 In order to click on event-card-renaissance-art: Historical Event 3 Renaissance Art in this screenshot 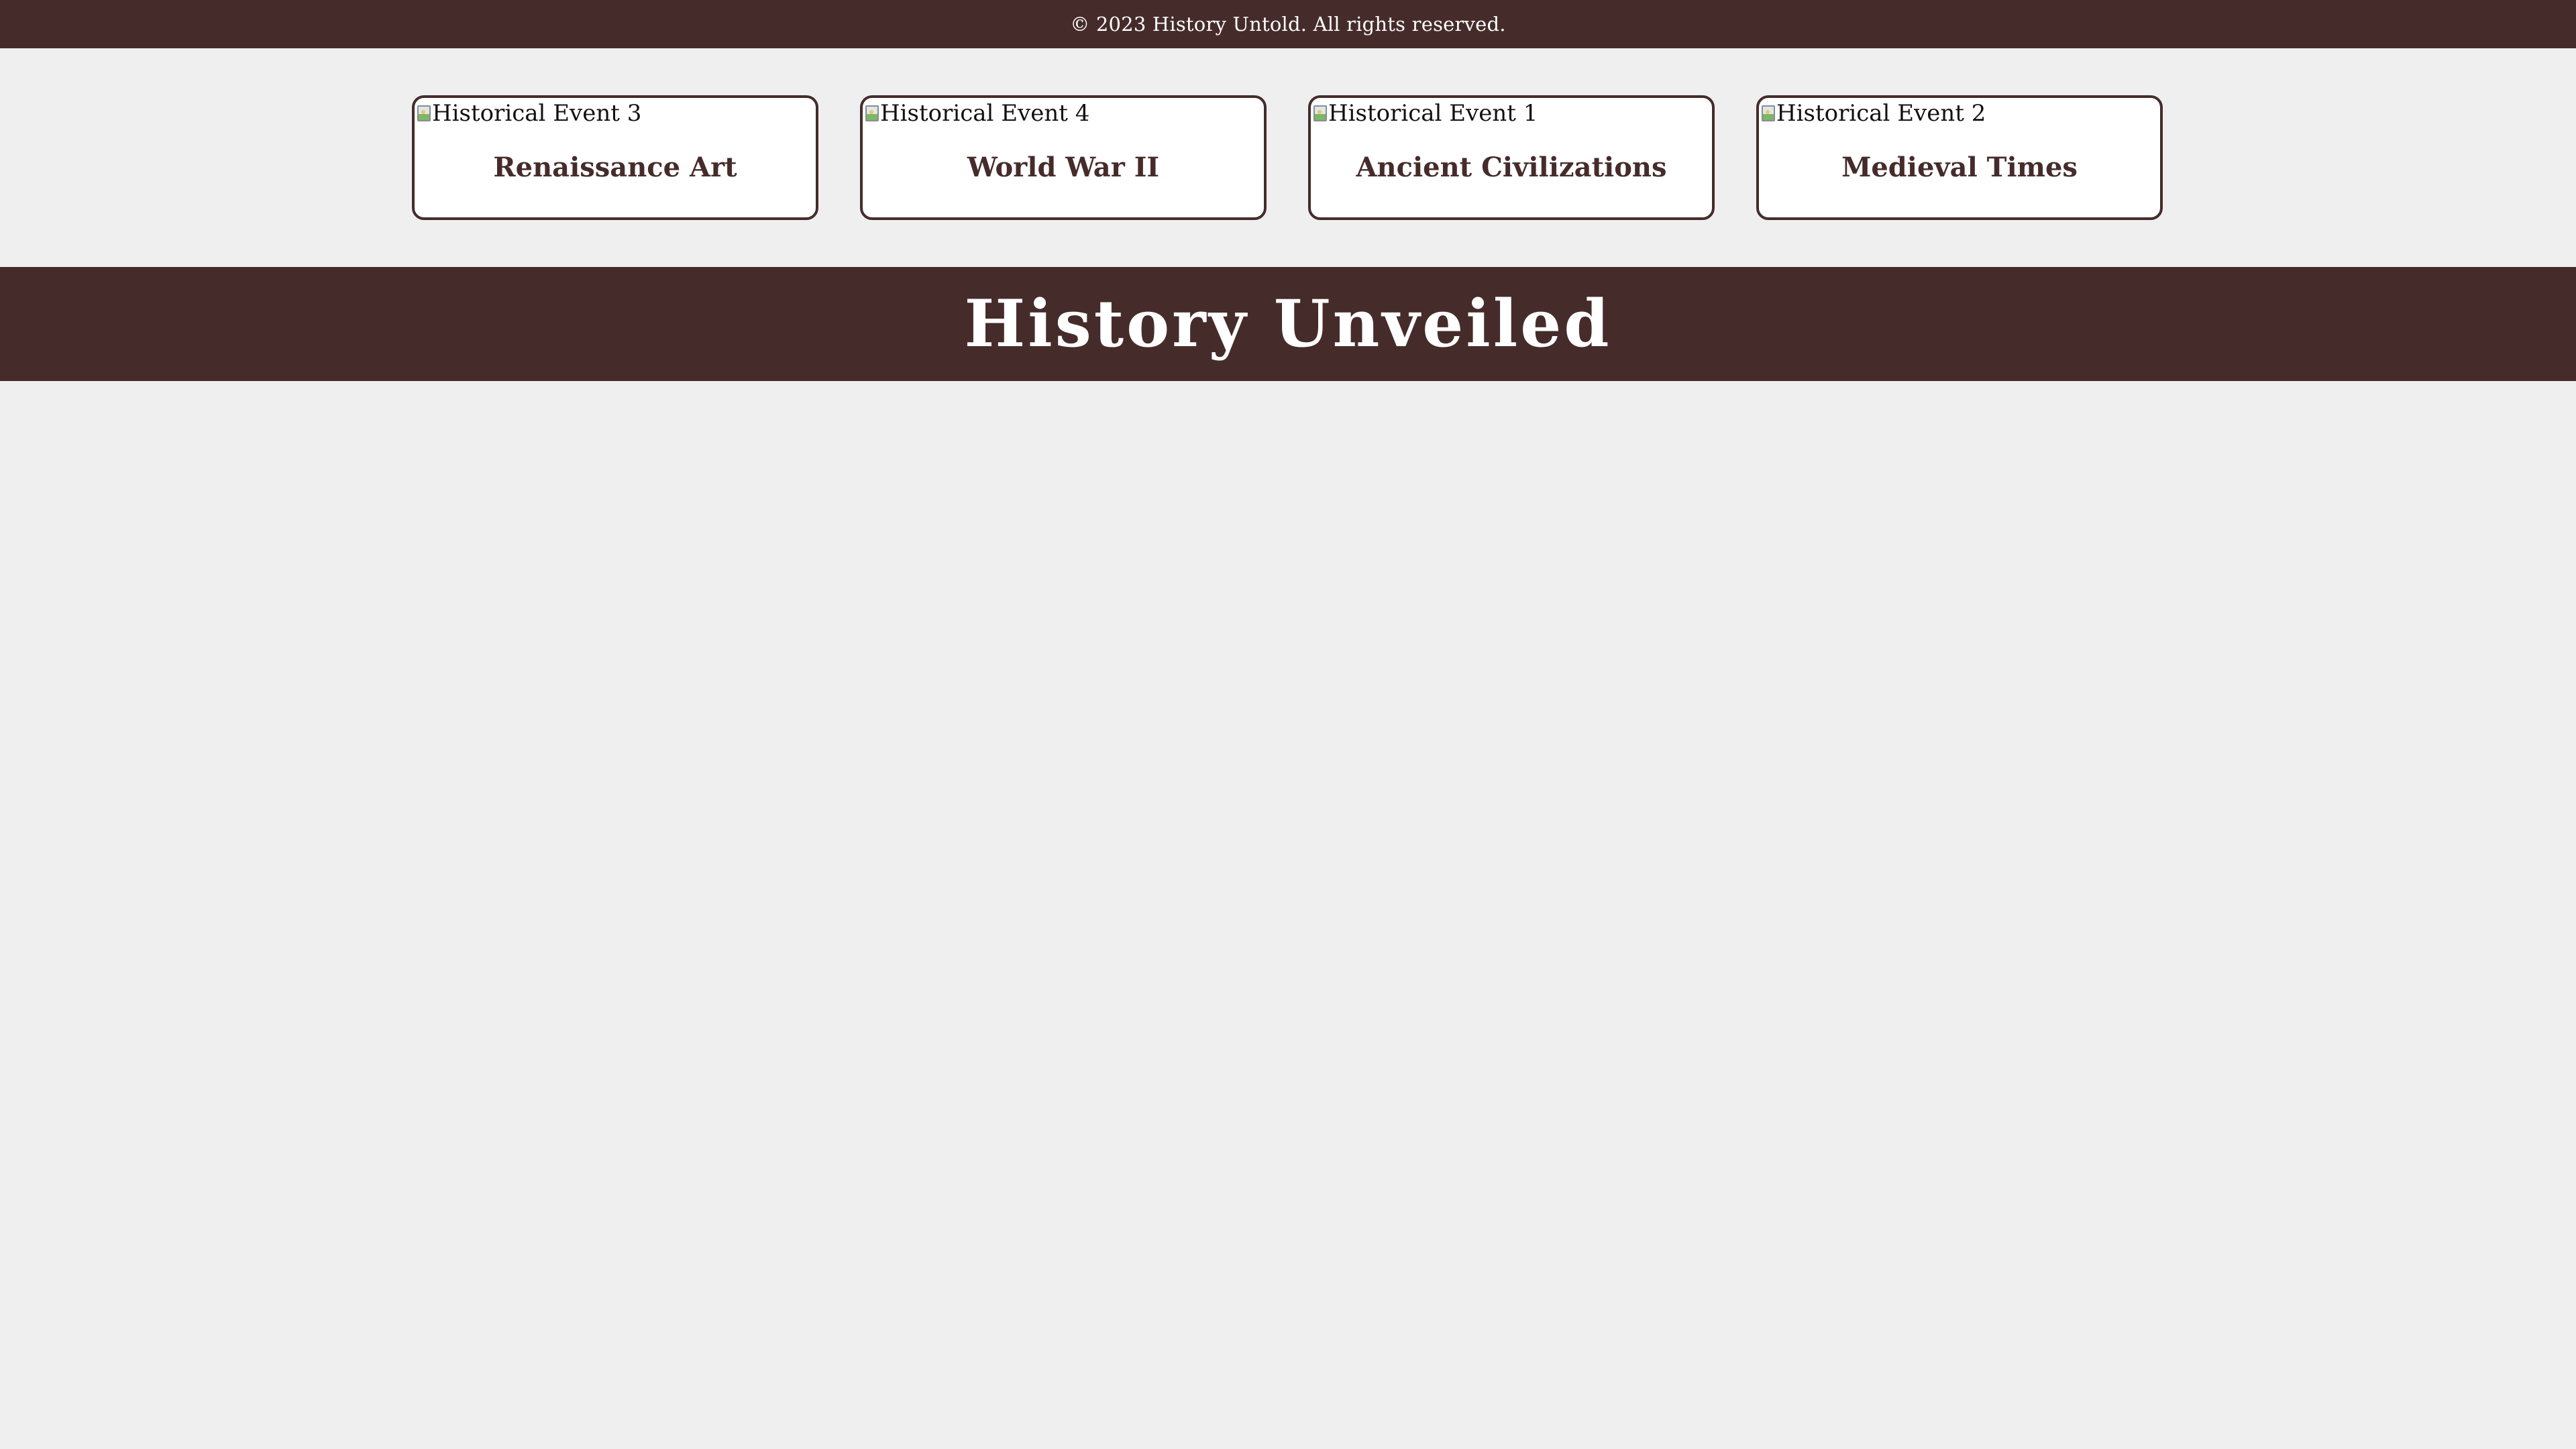, I will do `click(615, 157)`.